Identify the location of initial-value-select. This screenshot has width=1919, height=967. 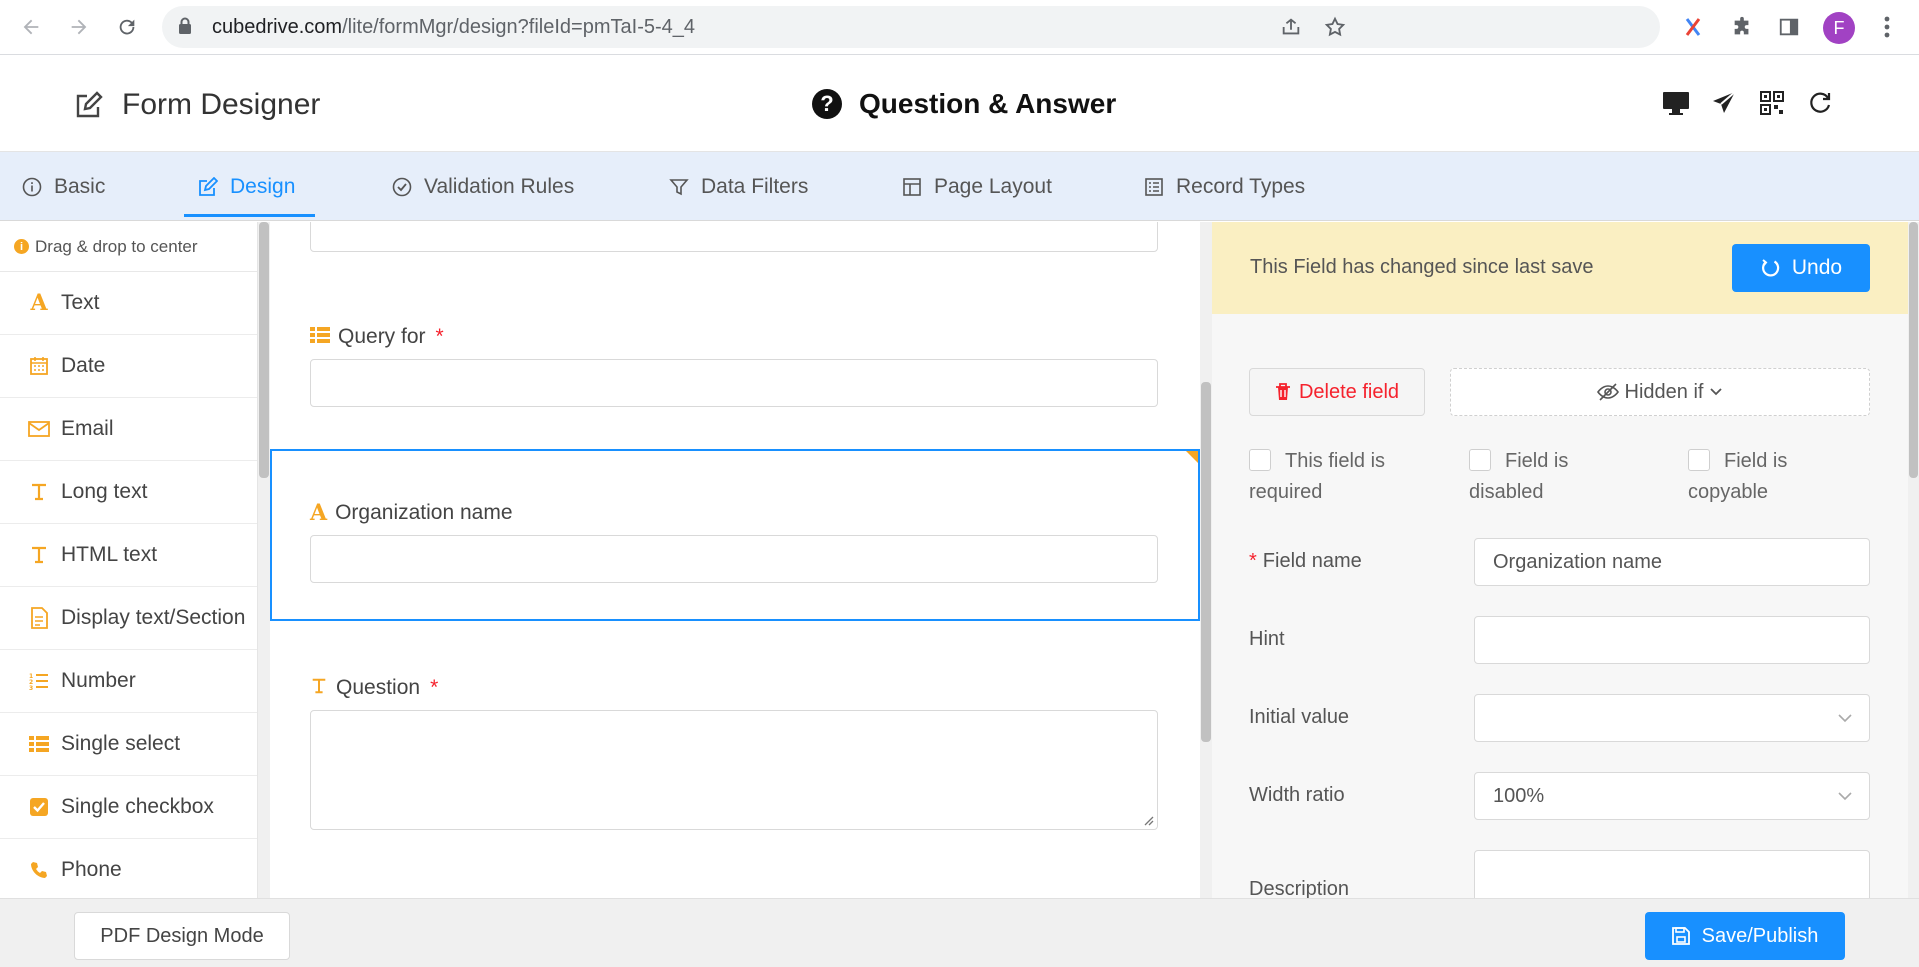
(1672, 718).